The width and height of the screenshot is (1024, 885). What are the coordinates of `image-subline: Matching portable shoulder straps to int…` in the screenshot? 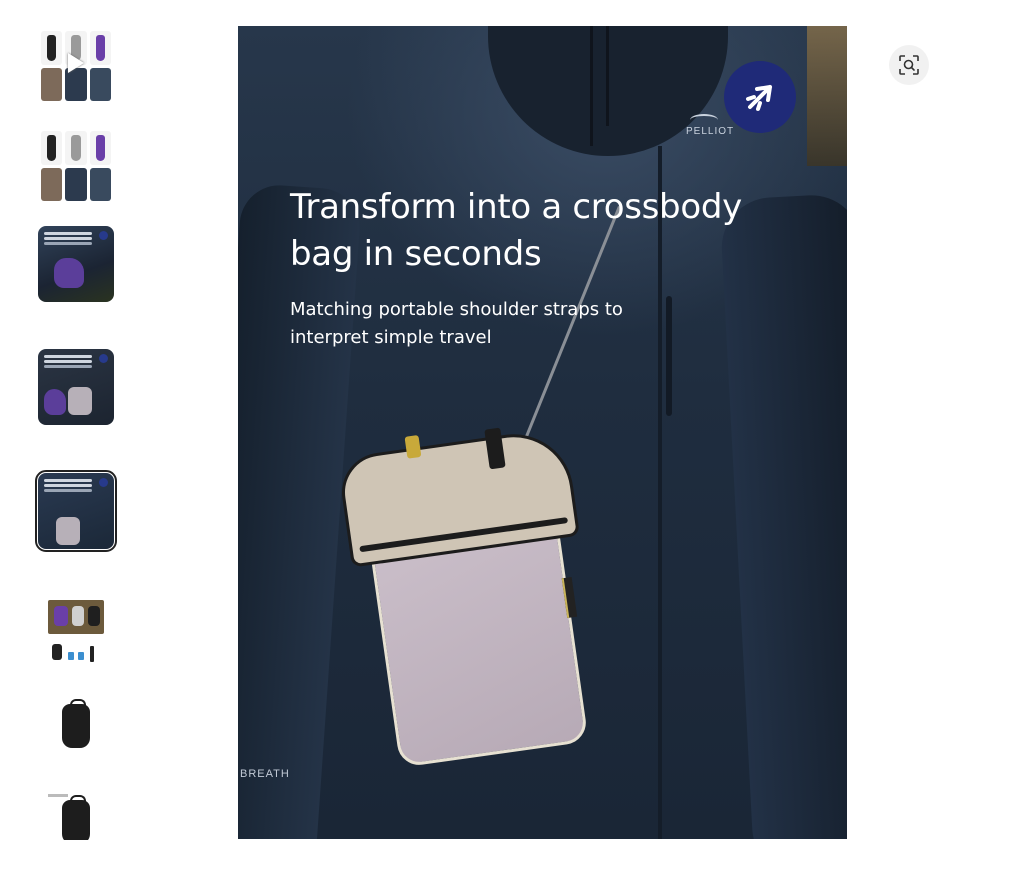 It's located at (456, 323).